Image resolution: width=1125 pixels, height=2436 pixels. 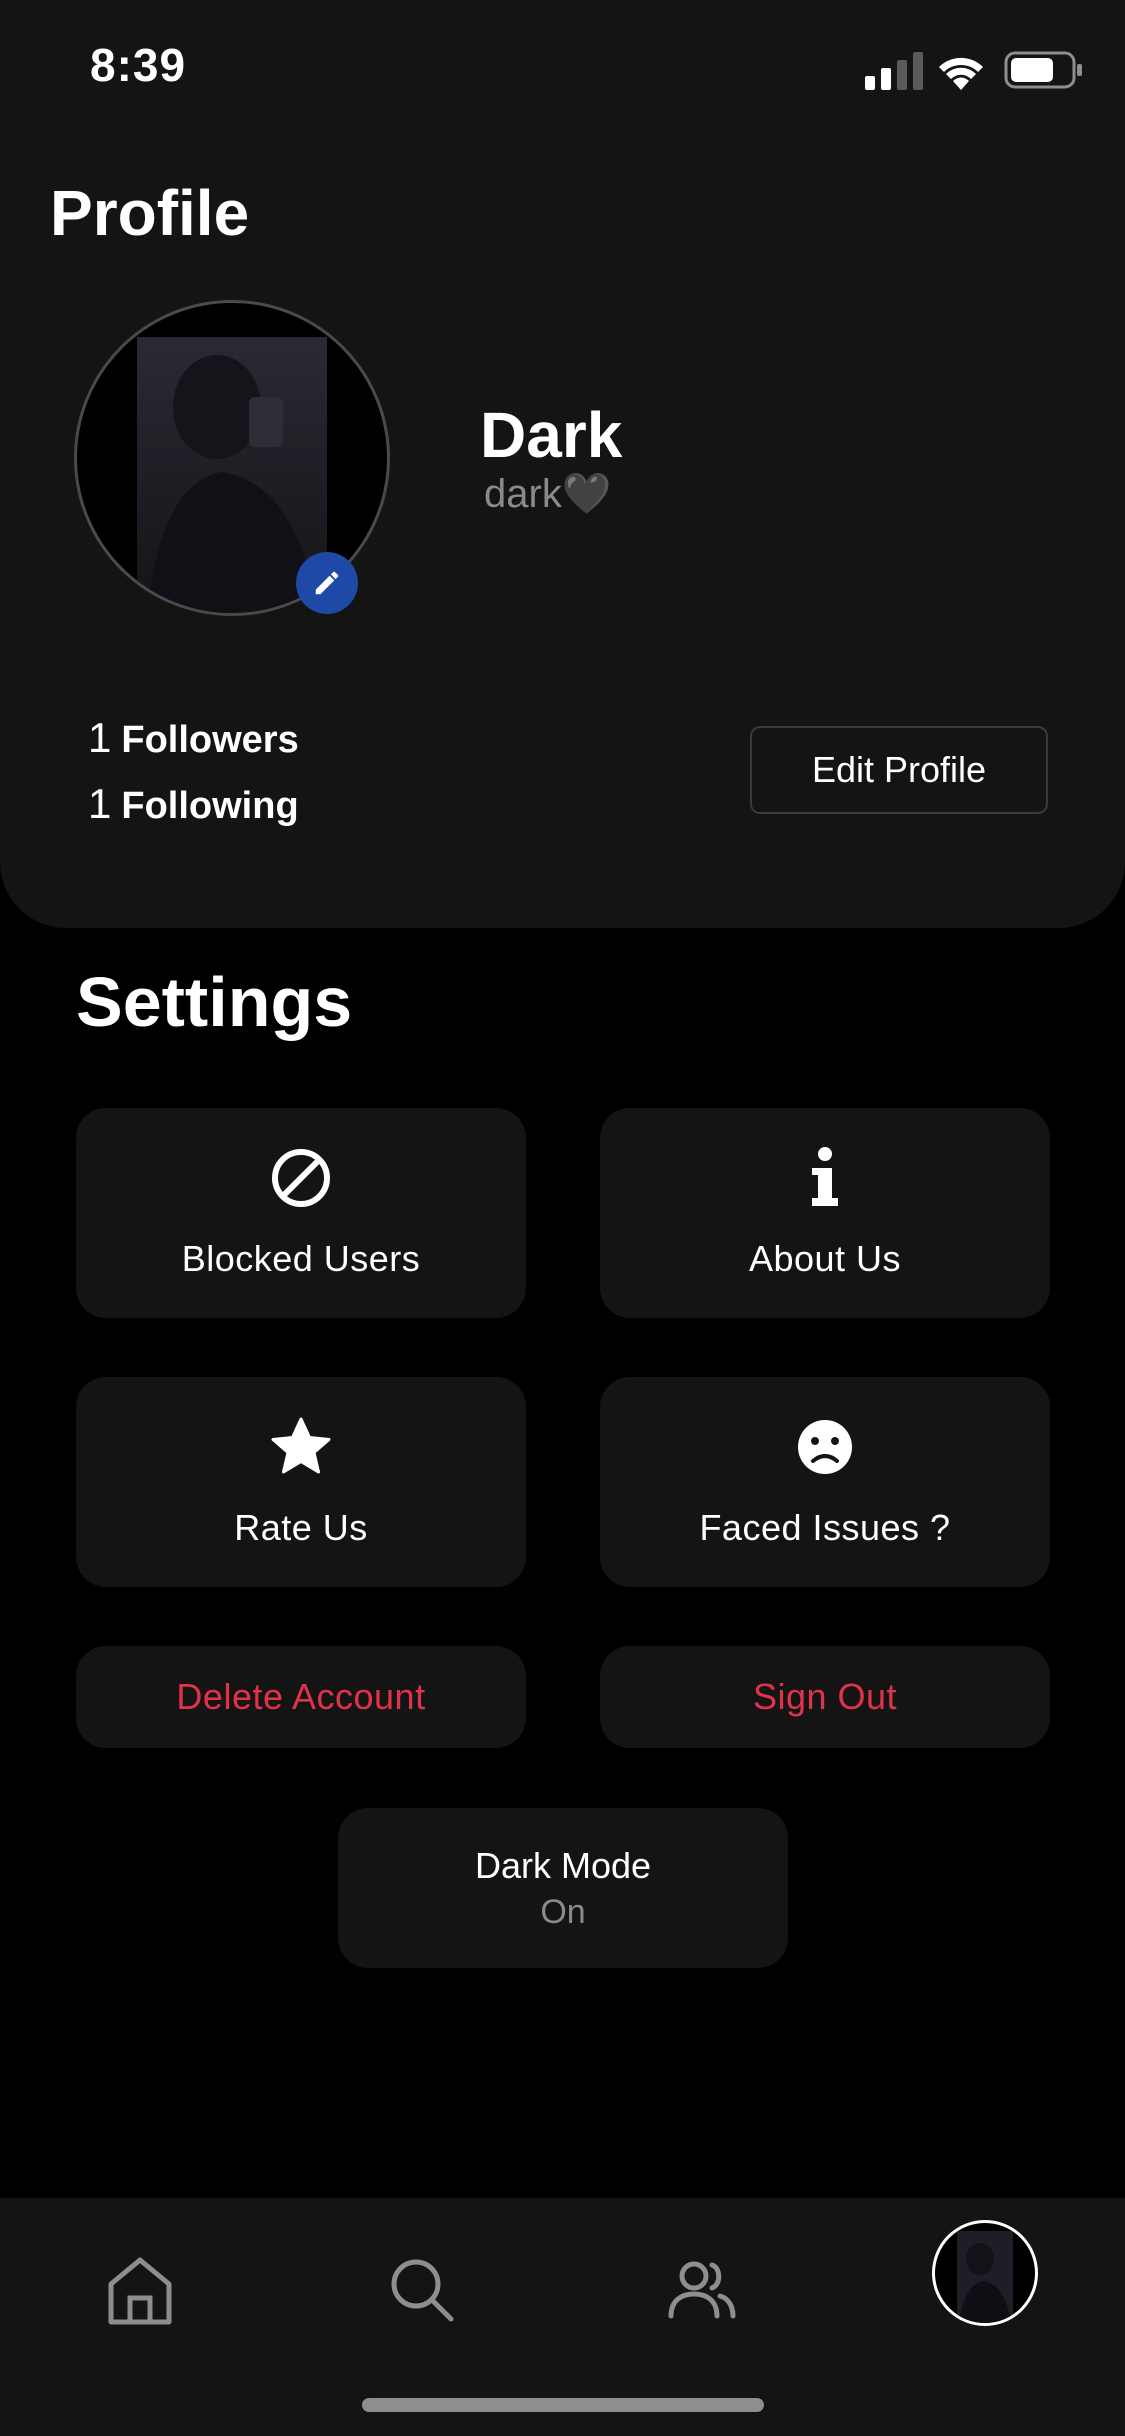 I want to click on settings-title: Settings, so click(x=214, y=1002).